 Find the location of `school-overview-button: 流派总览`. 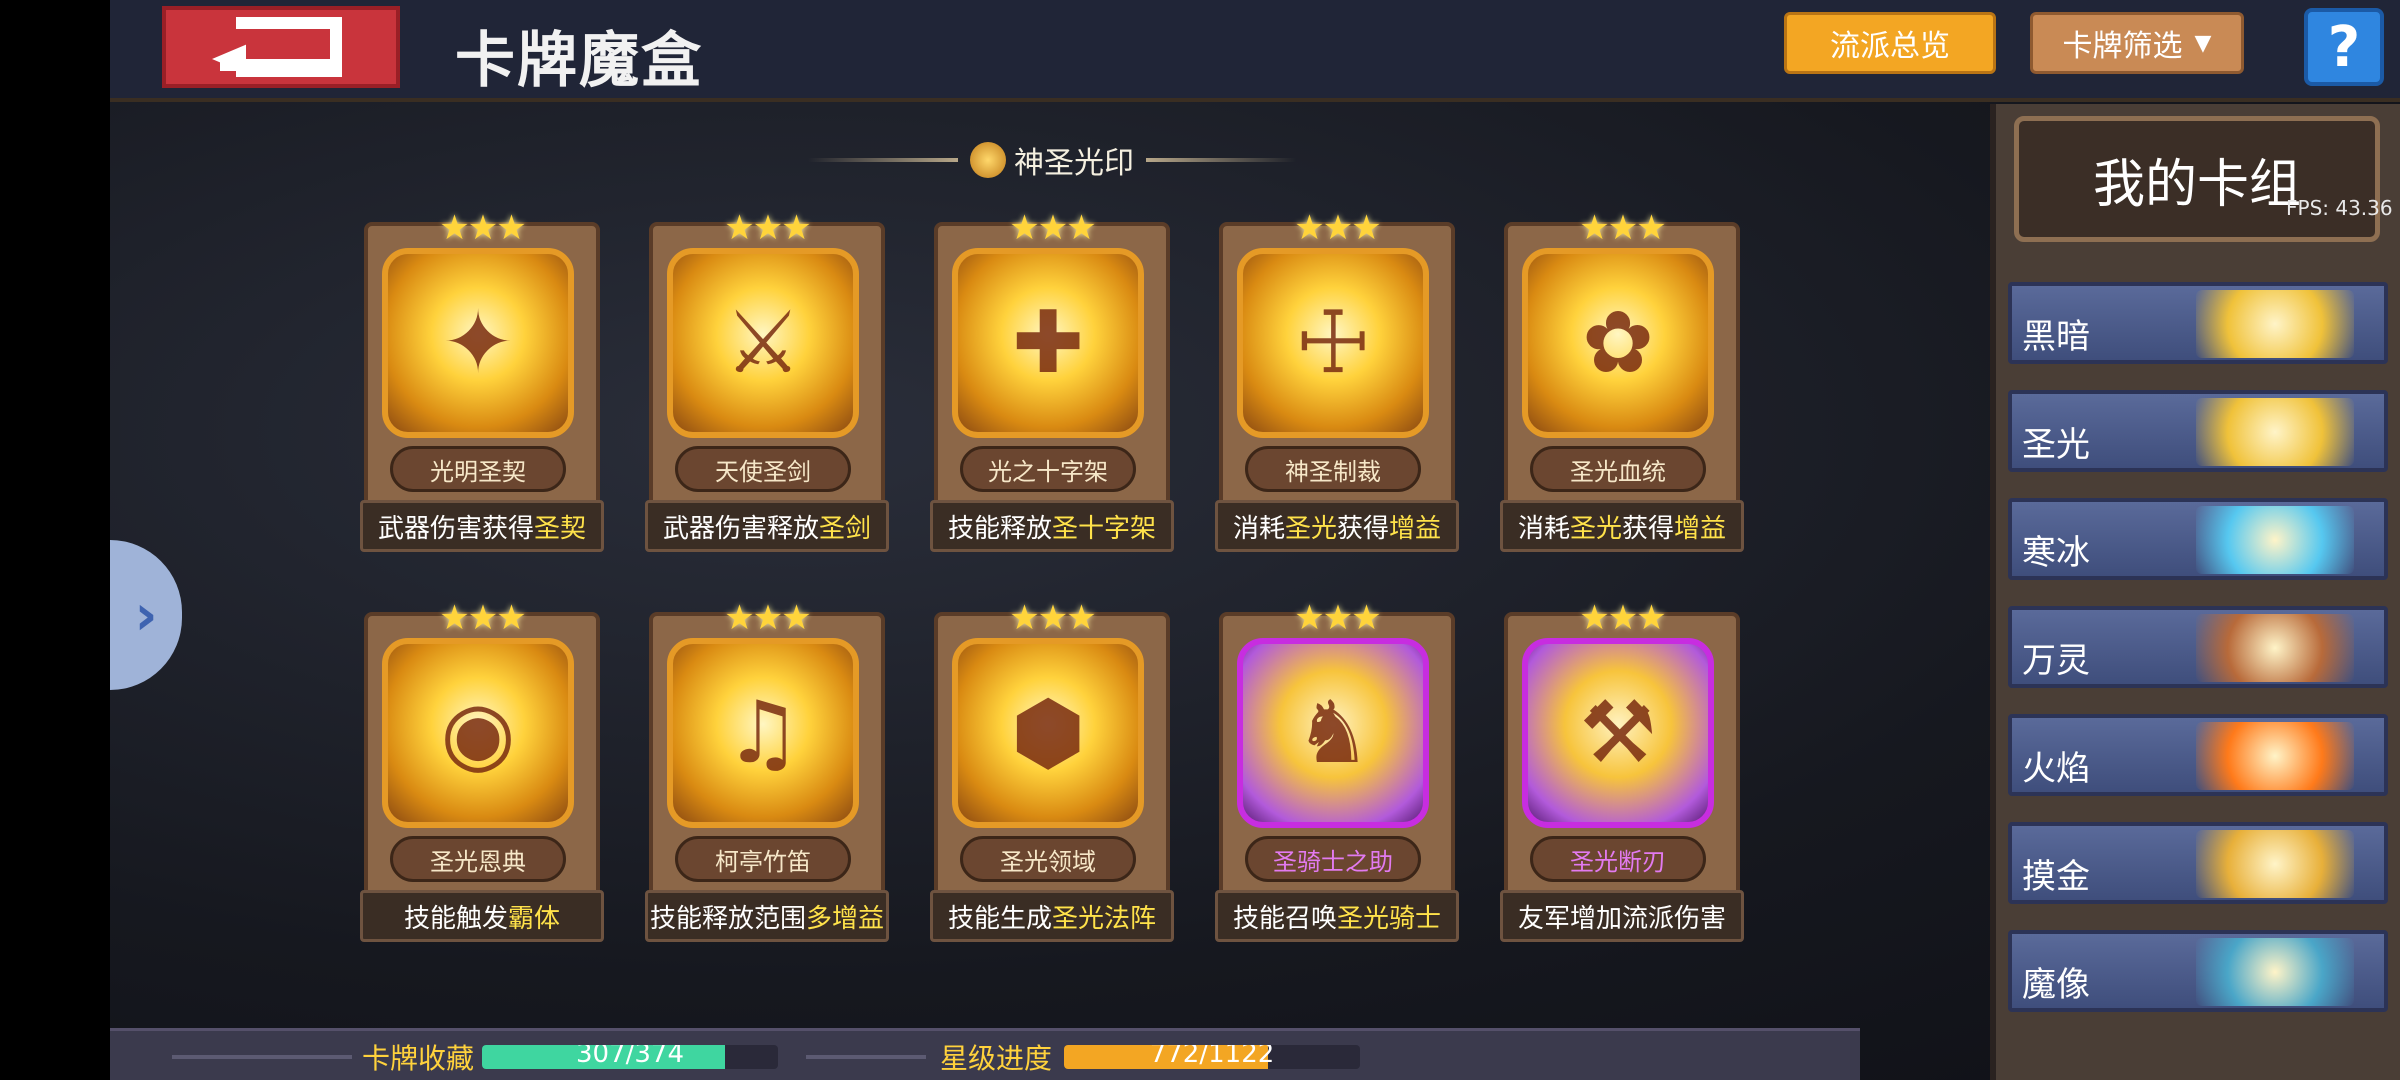

school-overview-button: 流派总览 is located at coordinates (1890, 43).